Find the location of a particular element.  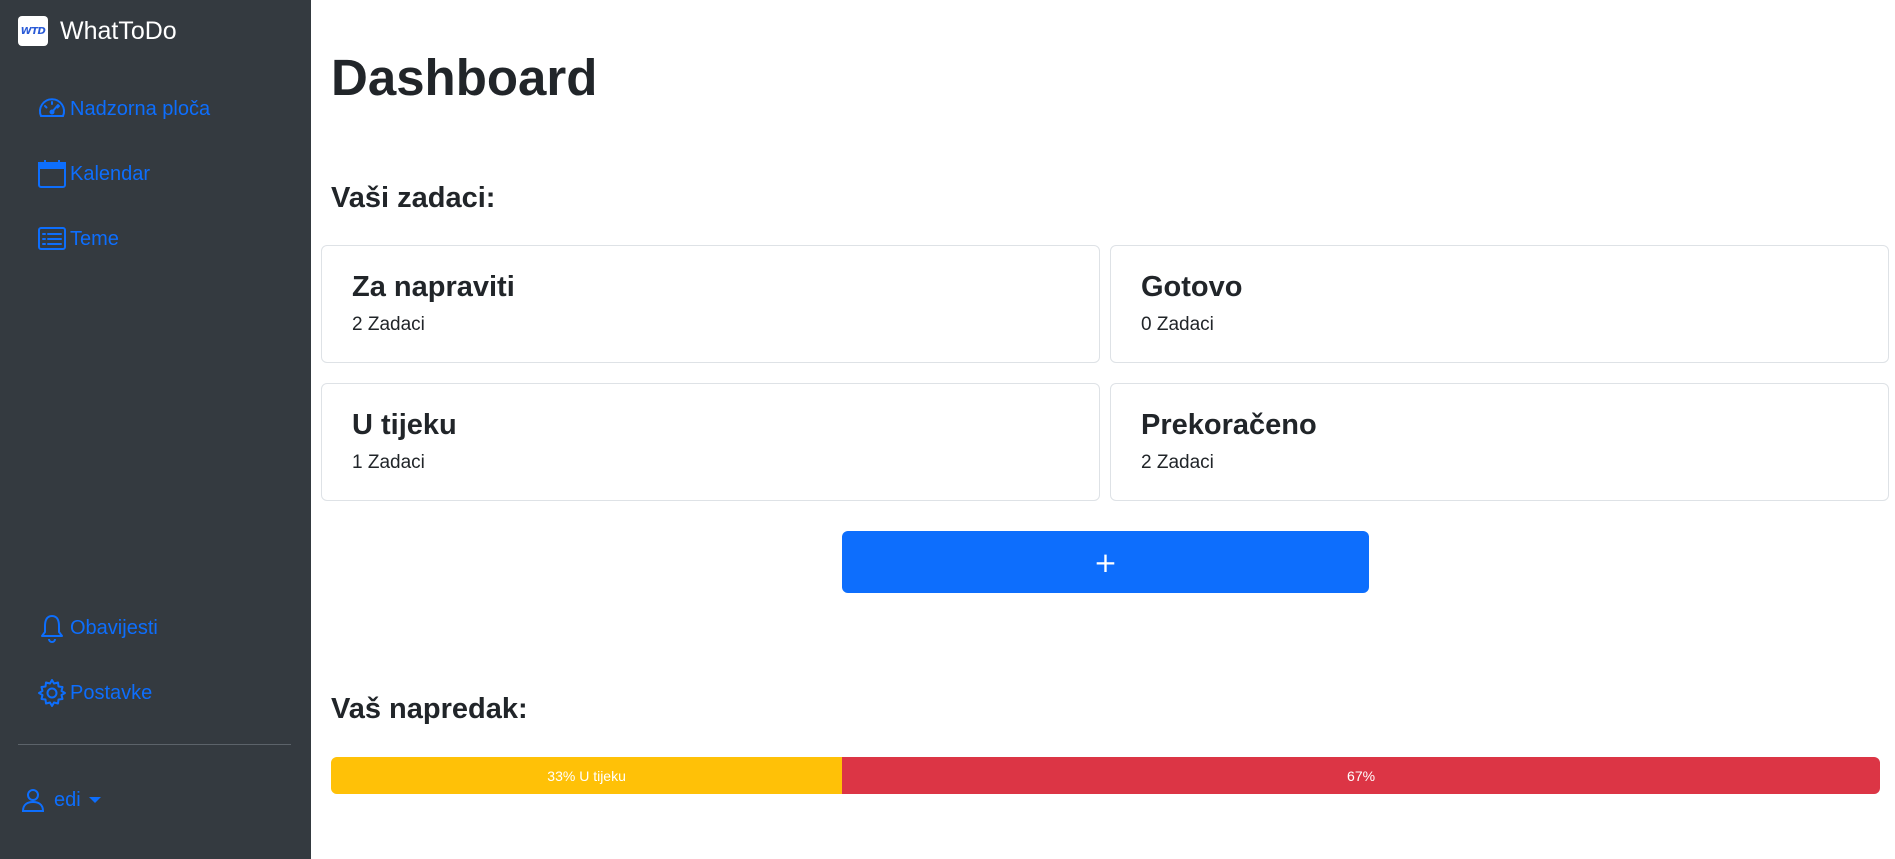

app-name: WhatToDo is located at coordinates (118, 30).